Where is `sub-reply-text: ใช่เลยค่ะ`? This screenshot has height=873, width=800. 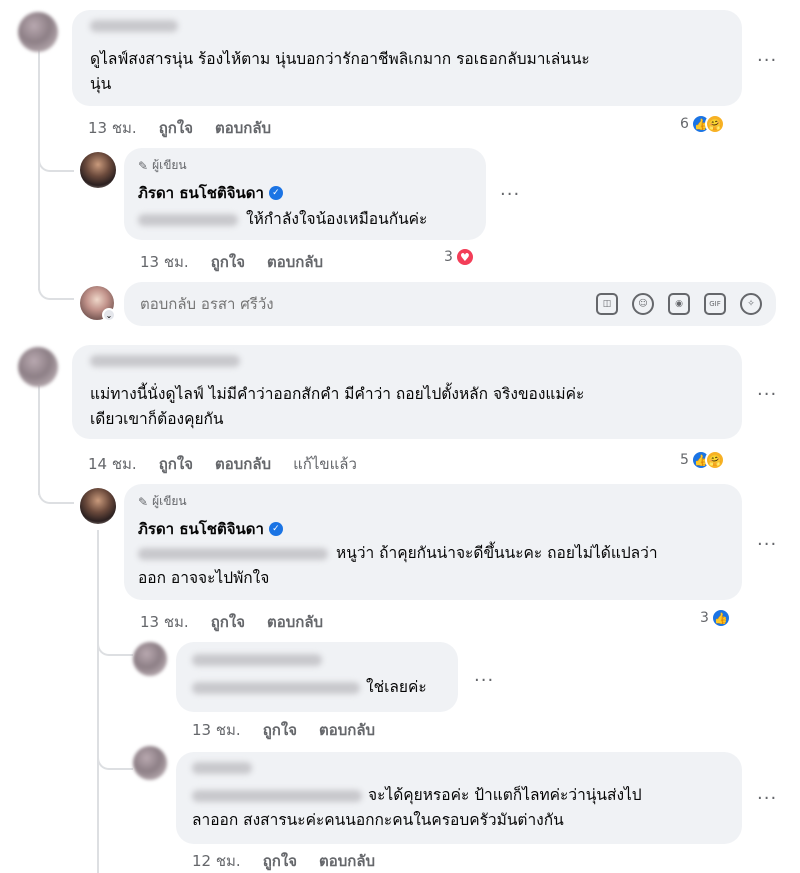
sub-reply-text: ใช่เลยค่ะ is located at coordinates (396, 687).